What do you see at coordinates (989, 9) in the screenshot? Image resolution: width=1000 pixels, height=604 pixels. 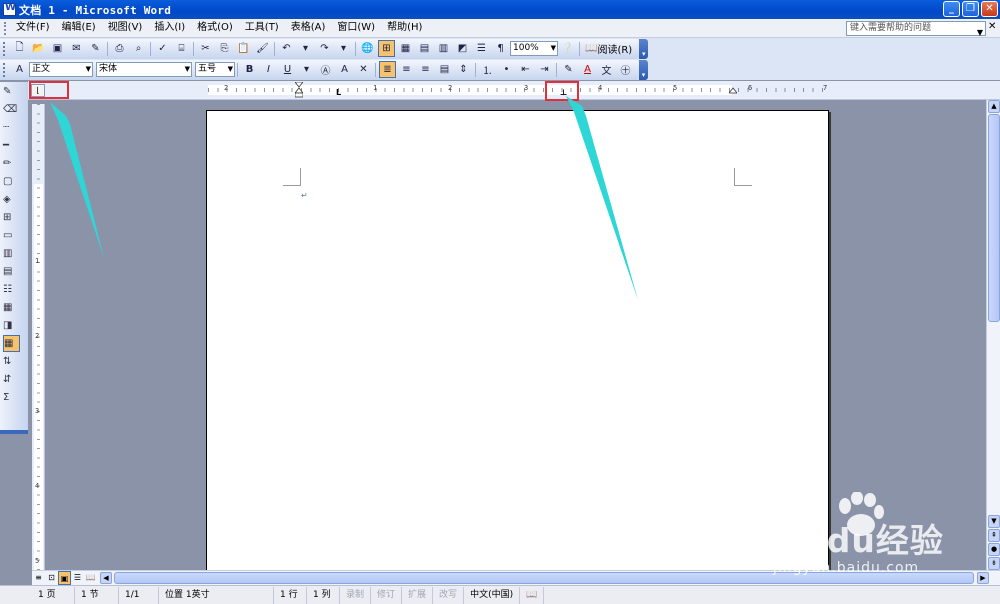 I see `close-button: ✕` at bounding box center [989, 9].